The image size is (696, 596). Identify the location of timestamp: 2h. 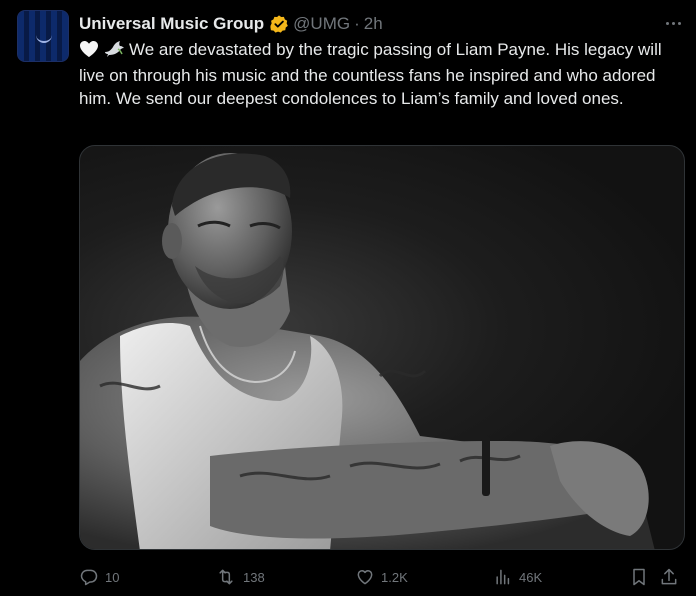
(373, 24).